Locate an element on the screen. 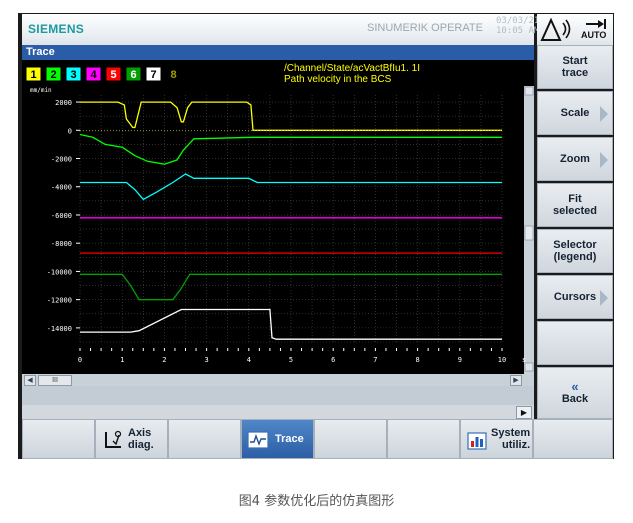 The height and width of the screenshot is (523, 633). x-axis-unit-label: s is located at coordinates (524, 360).